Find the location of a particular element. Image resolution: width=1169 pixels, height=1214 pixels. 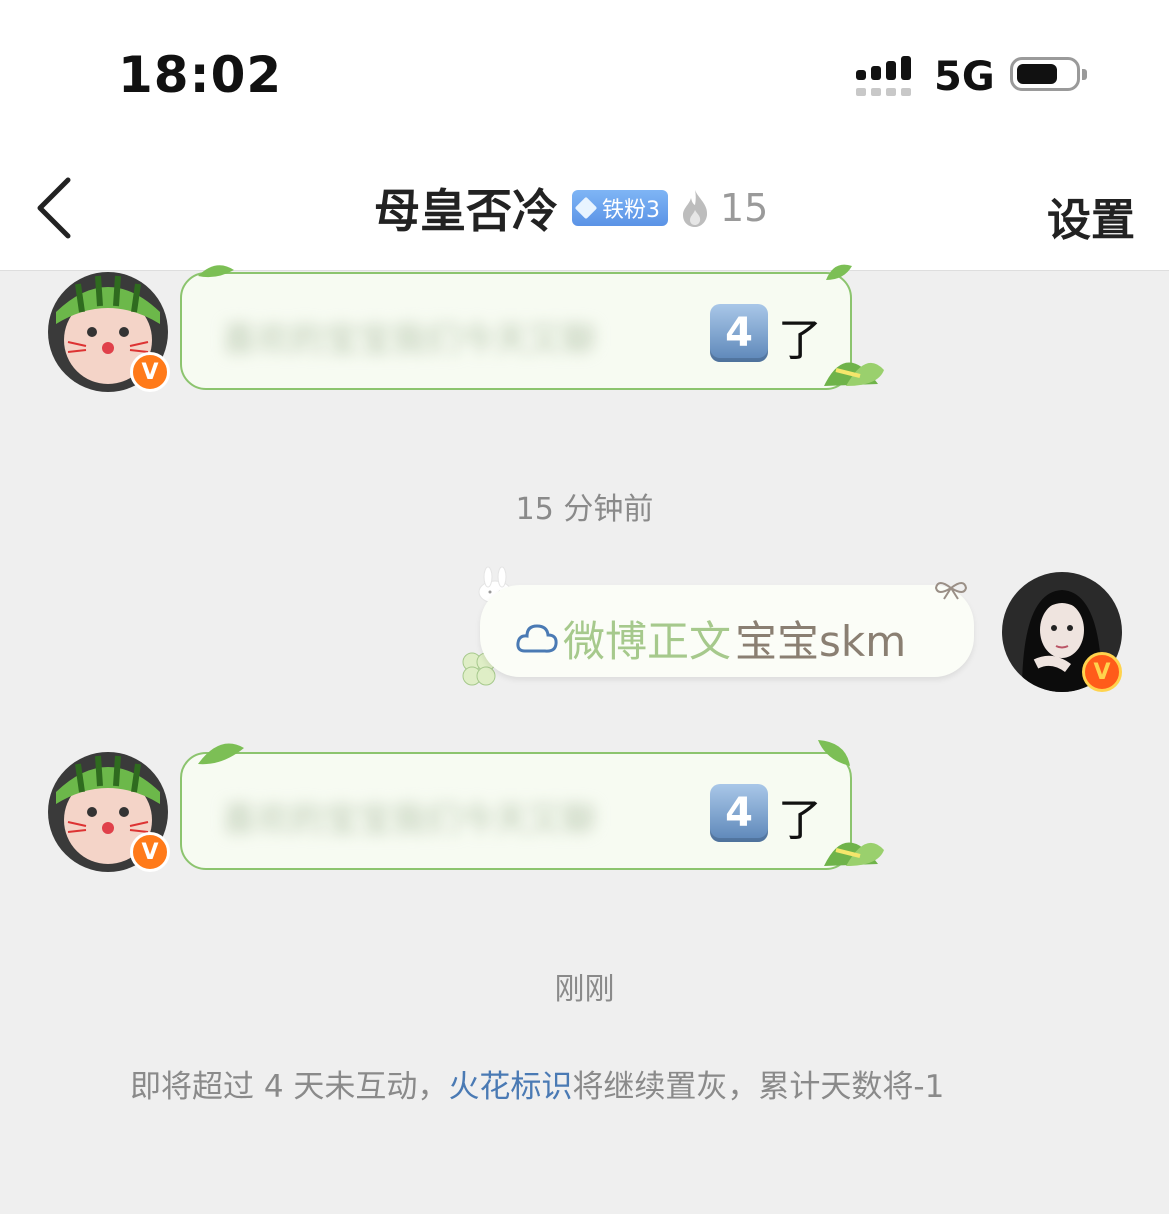

weibo-link-icon is located at coordinates (537, 638).